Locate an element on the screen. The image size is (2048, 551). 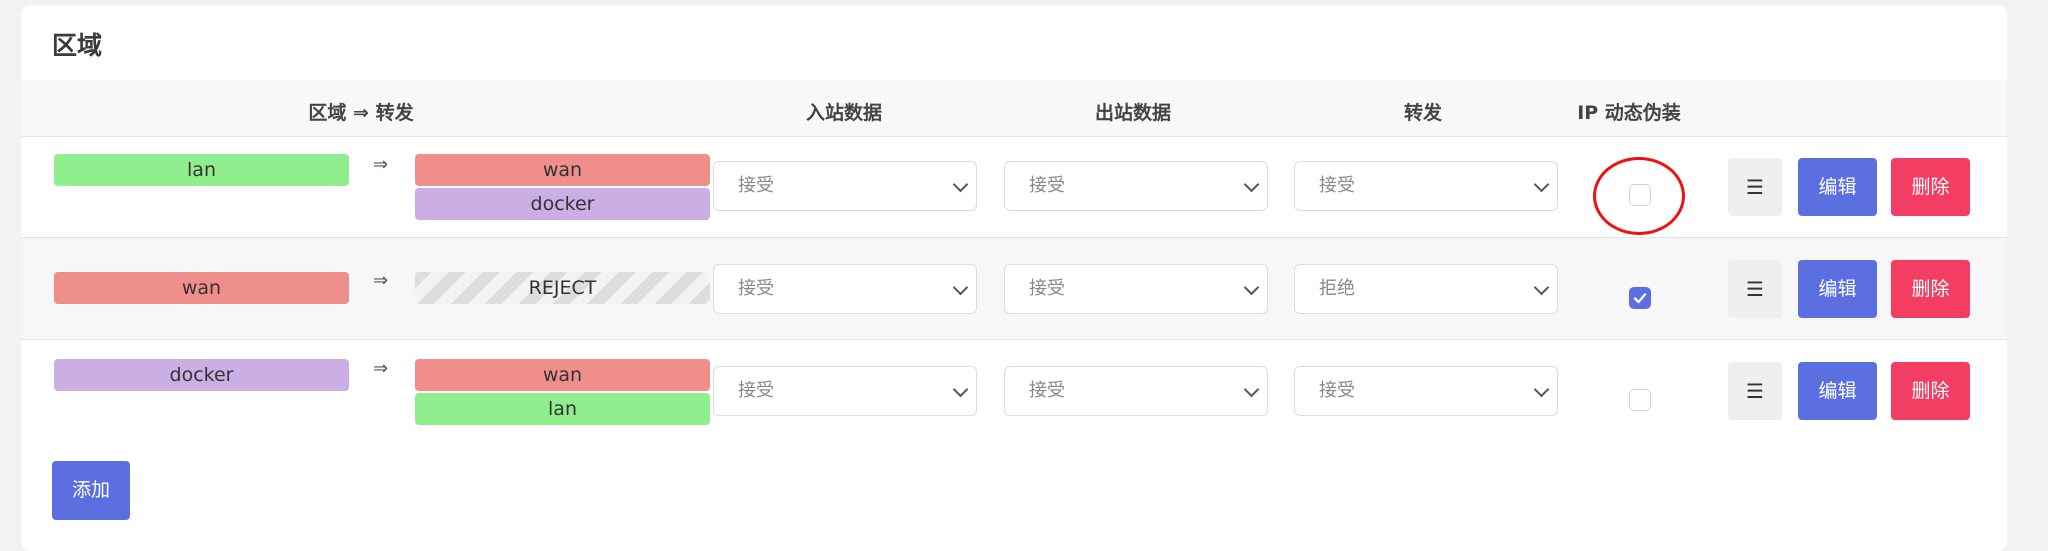
table-header: 区域 ⇒ 转发 入站数据 出站数据 转发 IP 动态伪装 is located at coordinates (1014, 108).